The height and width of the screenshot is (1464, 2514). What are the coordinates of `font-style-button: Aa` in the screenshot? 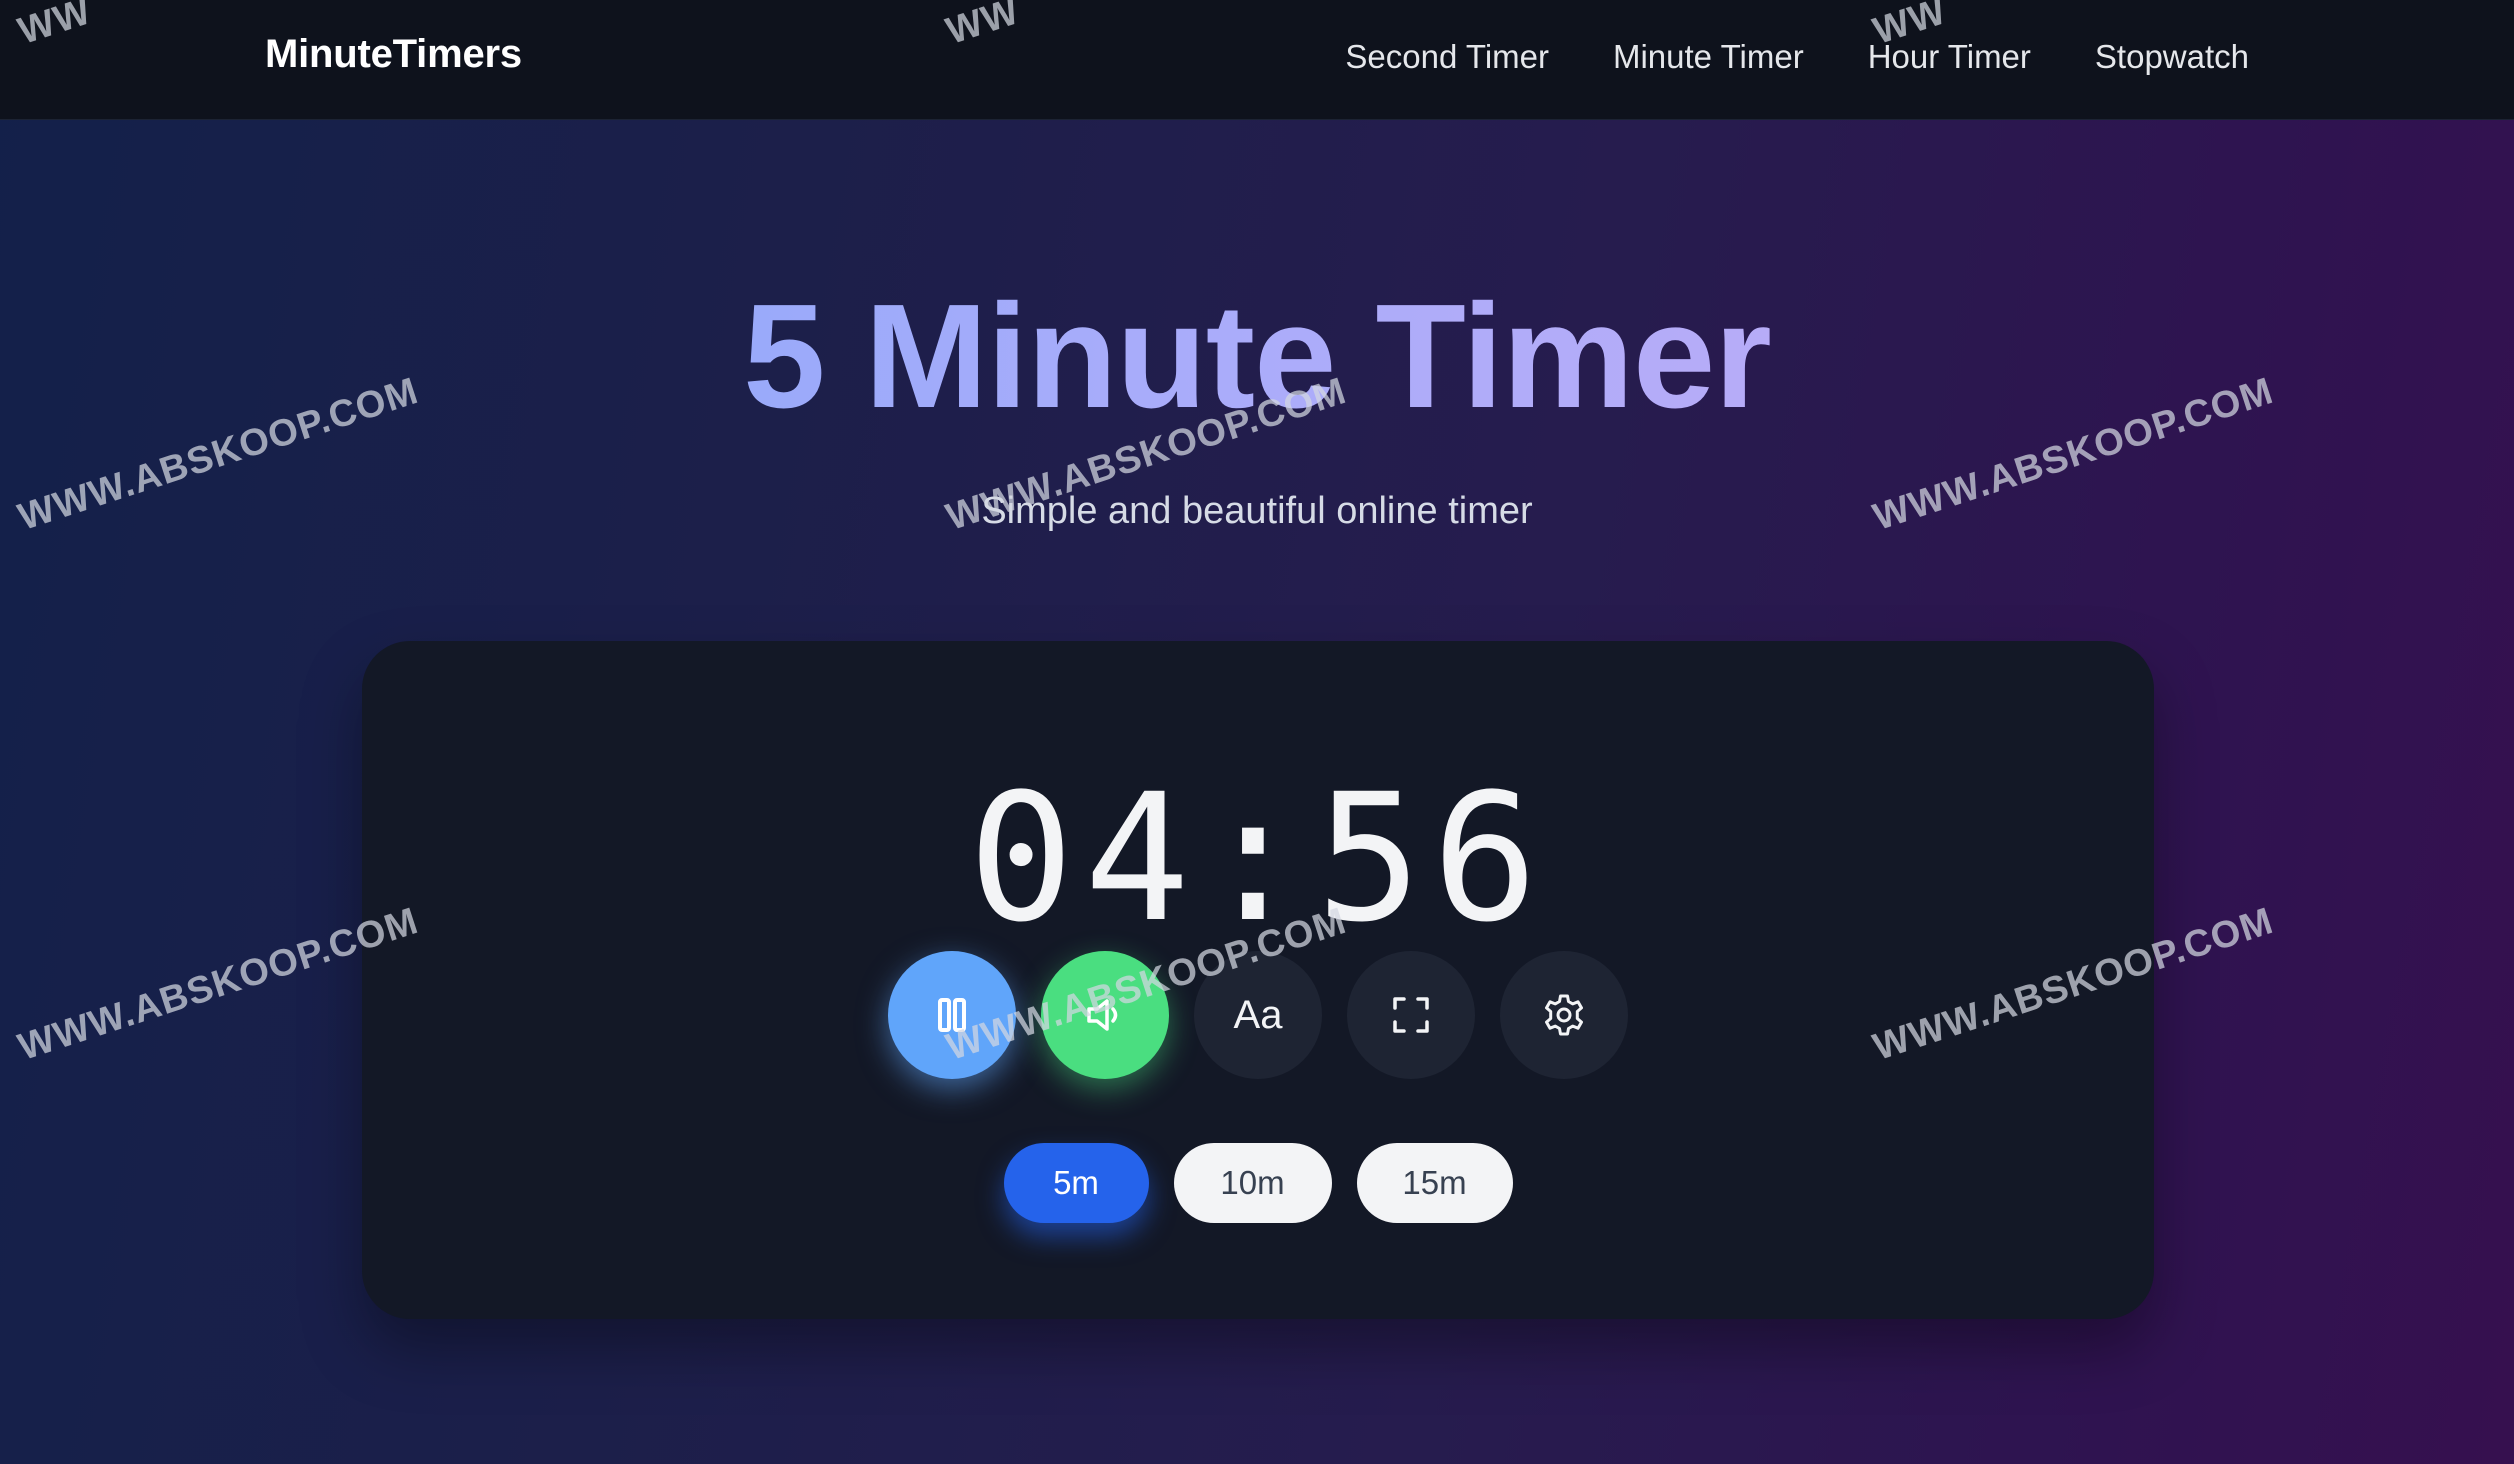 It's located at (1258, 1015).